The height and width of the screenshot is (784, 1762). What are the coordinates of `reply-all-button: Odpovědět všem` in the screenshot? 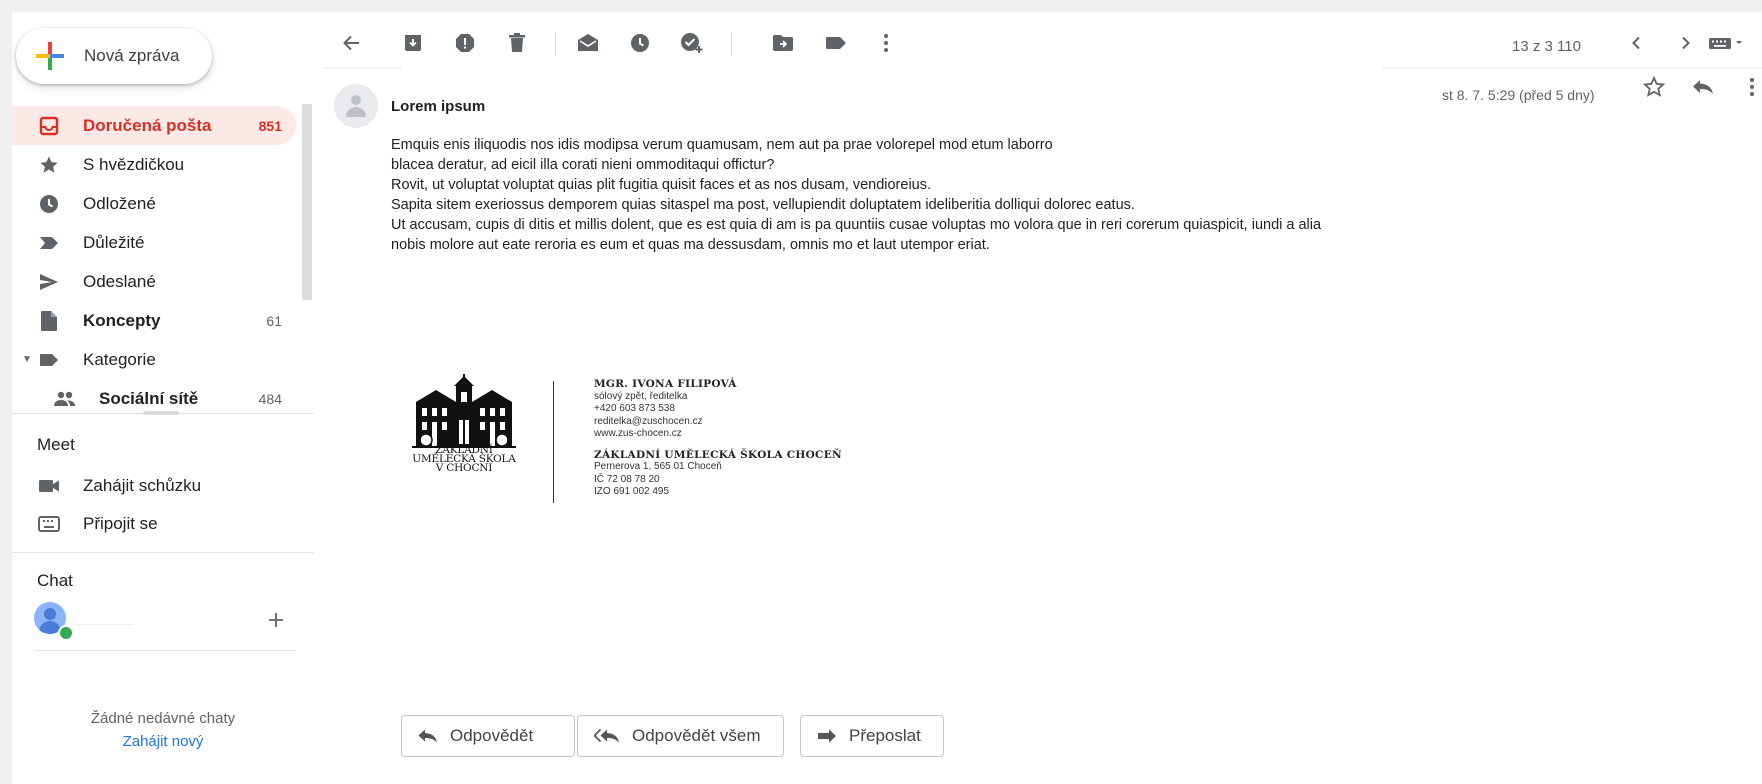 It's located at (680, 736).